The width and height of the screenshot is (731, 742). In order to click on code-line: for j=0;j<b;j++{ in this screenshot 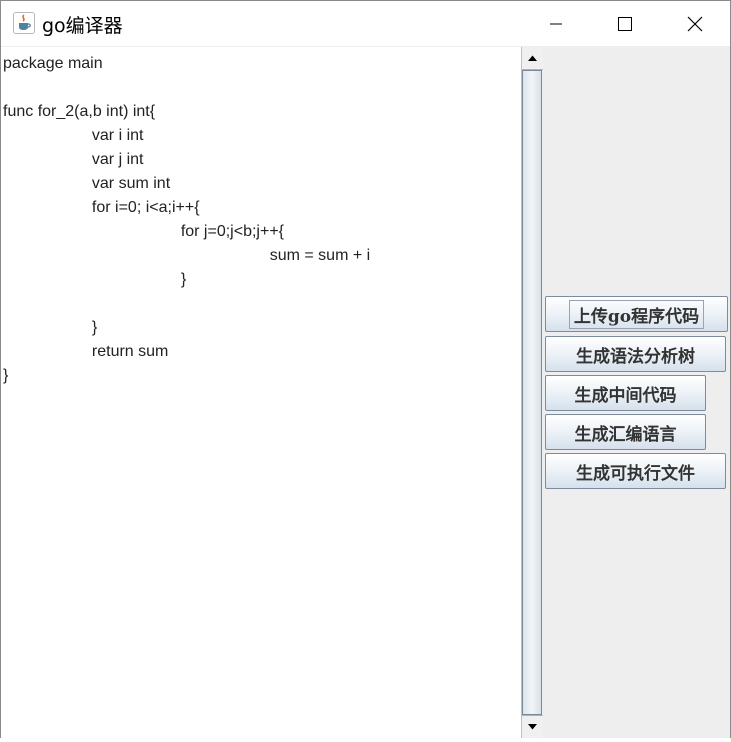, I will do `click(143, 231)`.